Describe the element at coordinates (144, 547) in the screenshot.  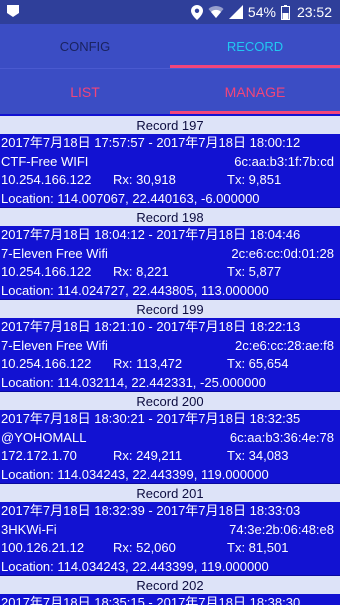
I see `record-rx: Rx: 52,060` at that location.